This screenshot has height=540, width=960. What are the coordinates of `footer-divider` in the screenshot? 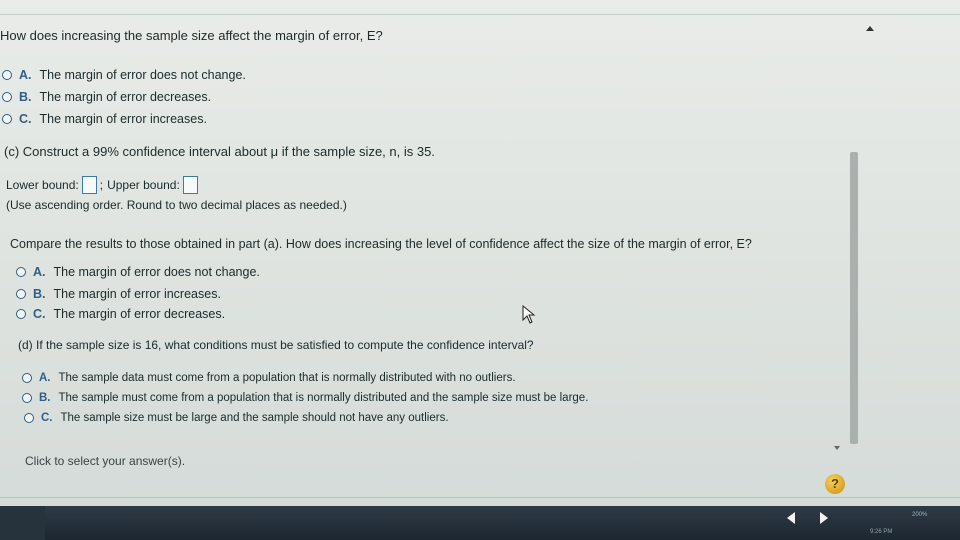 It's located at (480, 497).